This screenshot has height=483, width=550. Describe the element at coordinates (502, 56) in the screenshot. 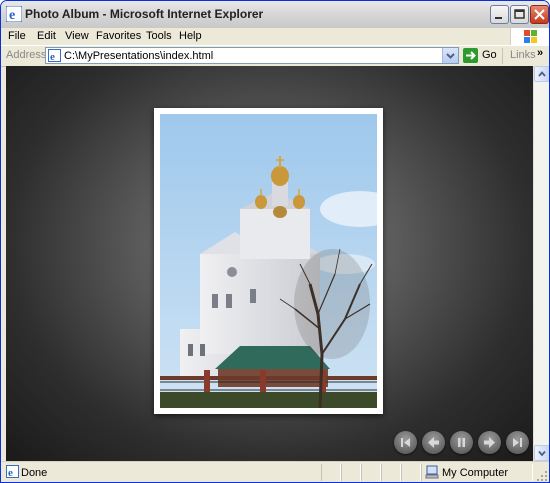

I see `links-separator` at that location.